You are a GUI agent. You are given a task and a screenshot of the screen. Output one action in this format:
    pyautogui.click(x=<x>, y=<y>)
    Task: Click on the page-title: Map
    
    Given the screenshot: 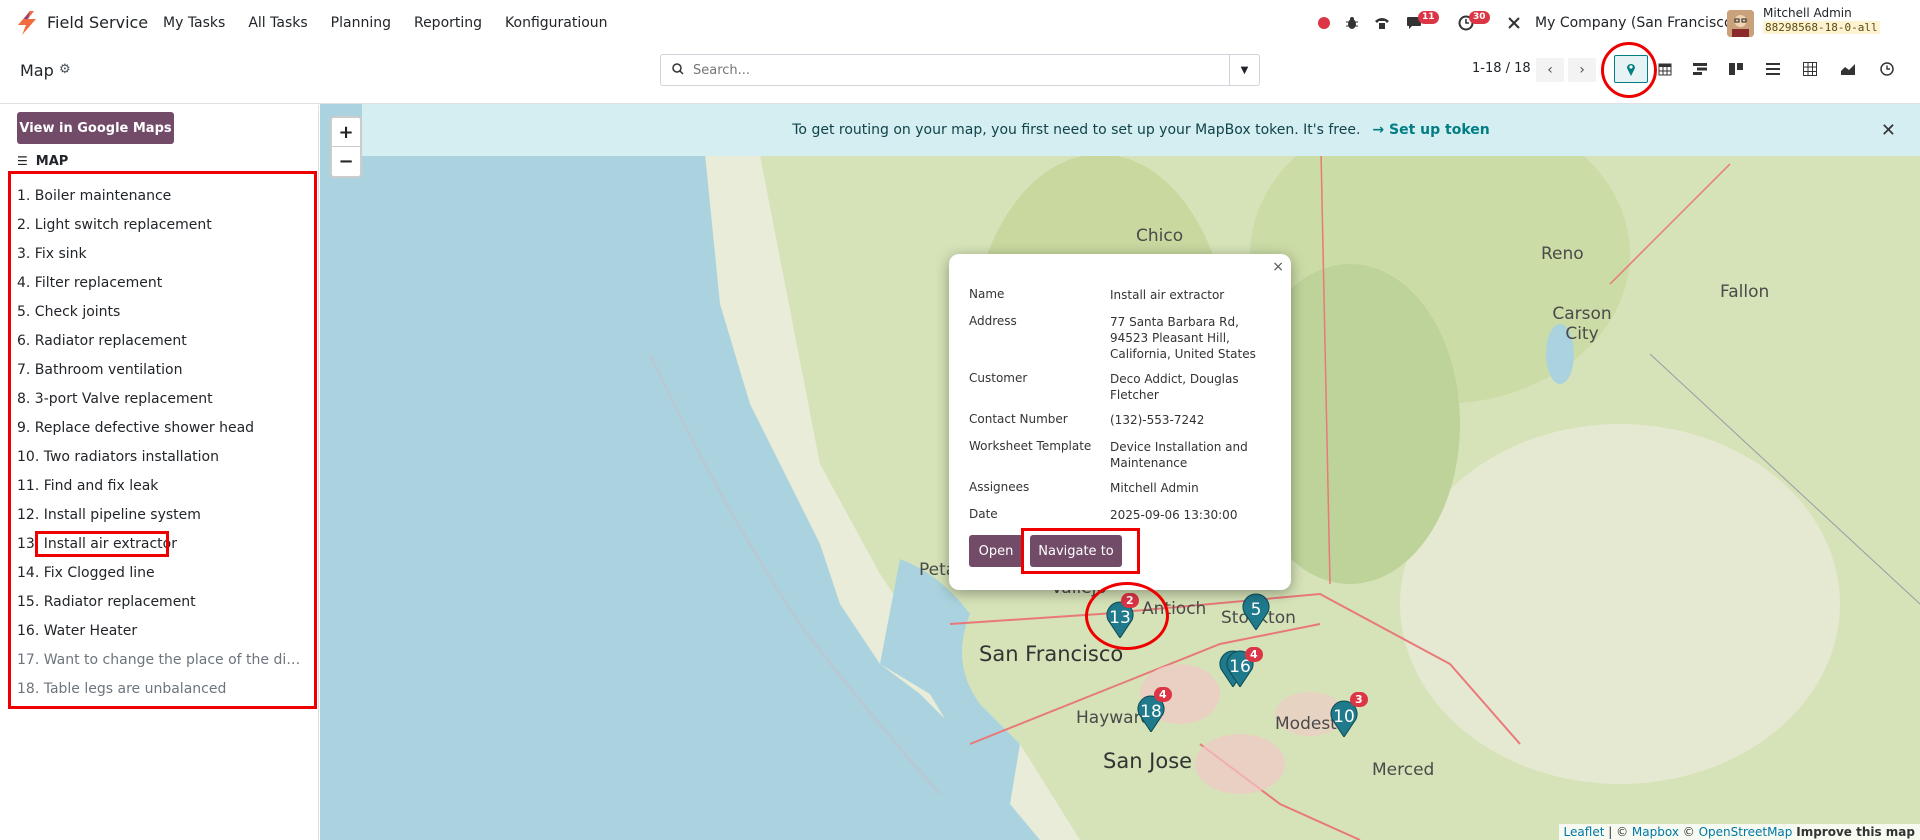 What is the action you would take?
    pyautogui.click(x=37, y=70)
    